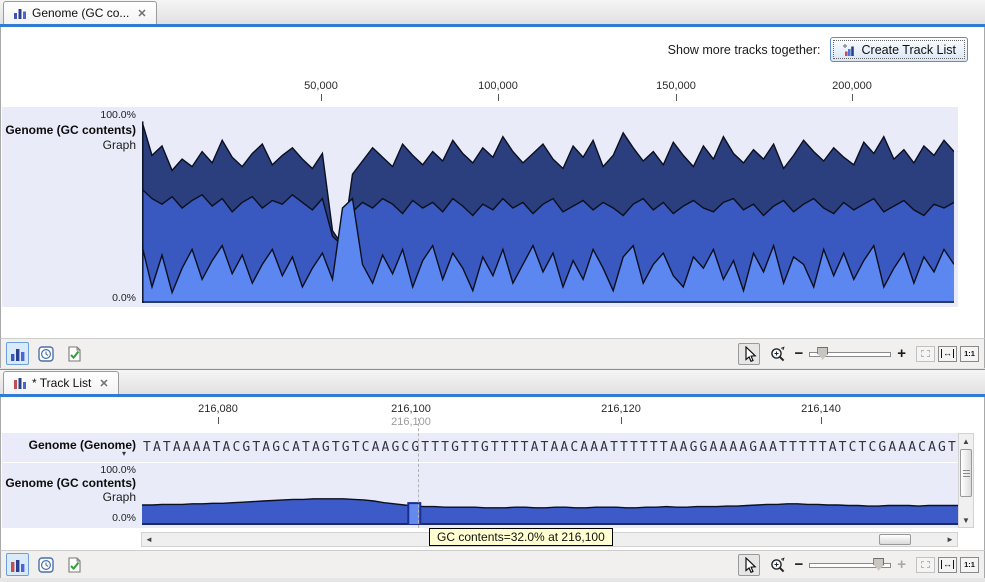 The image size is (985, 582). What do you see at coordinates (821, 409) in the screenshot?
I see `ruler-tick-label: 216,140` at bounding box center [821, 409].